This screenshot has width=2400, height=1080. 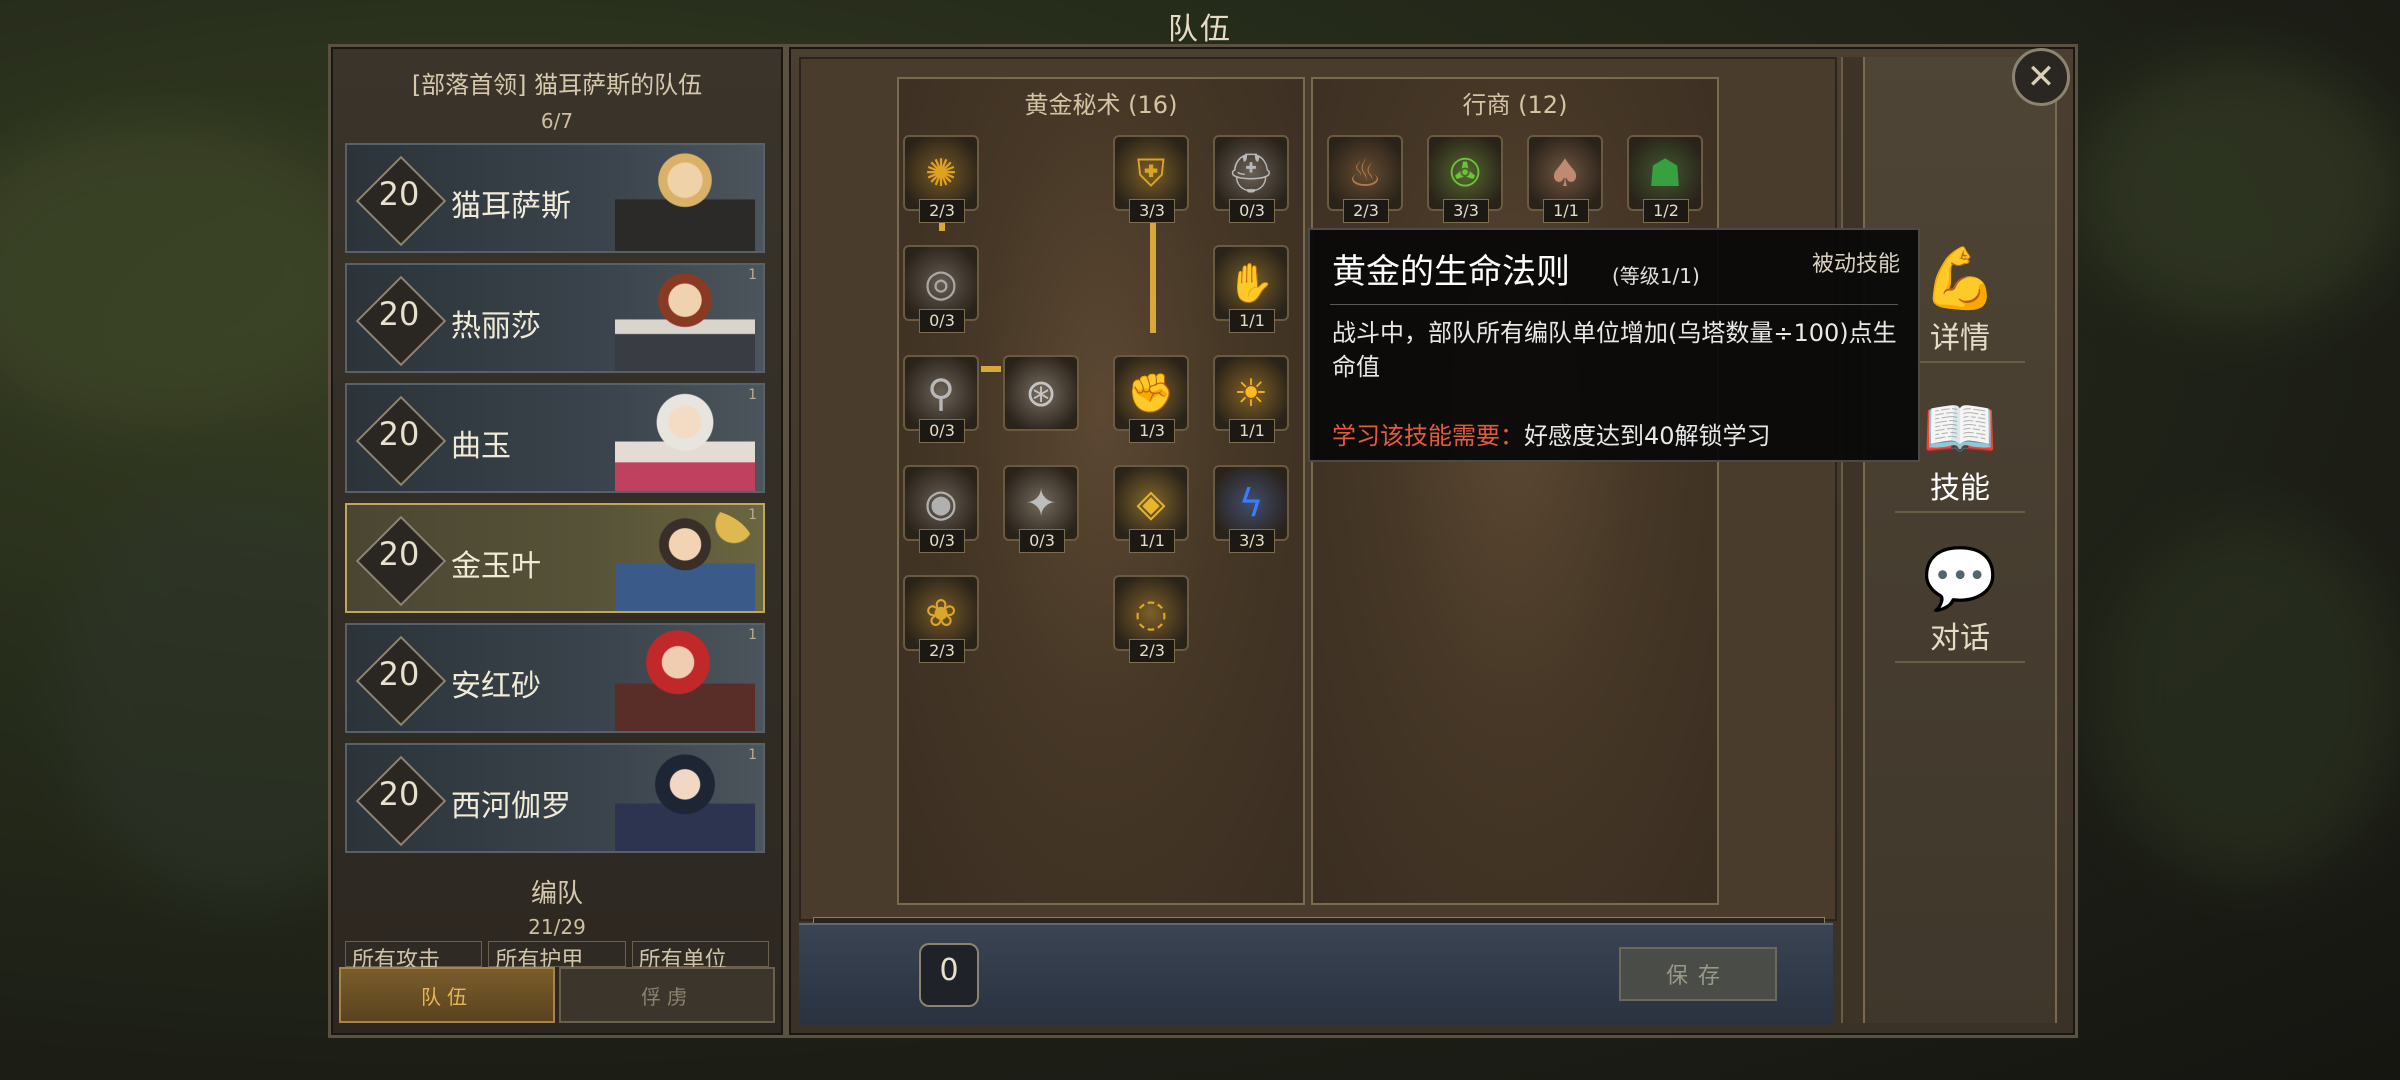 What do you see at coordinates (414, 954) in the screenshot?
I see `filter-attack-dropdown: 所有攻击` at bounding box center [414, 954].